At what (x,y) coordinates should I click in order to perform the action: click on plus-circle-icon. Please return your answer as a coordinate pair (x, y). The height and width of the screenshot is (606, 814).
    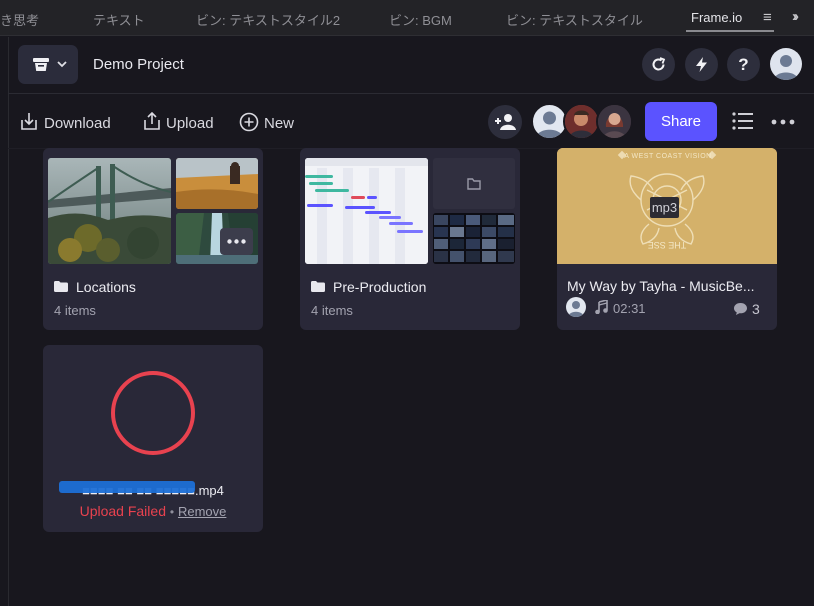
    Looking at the image, I should click on (249, 122).